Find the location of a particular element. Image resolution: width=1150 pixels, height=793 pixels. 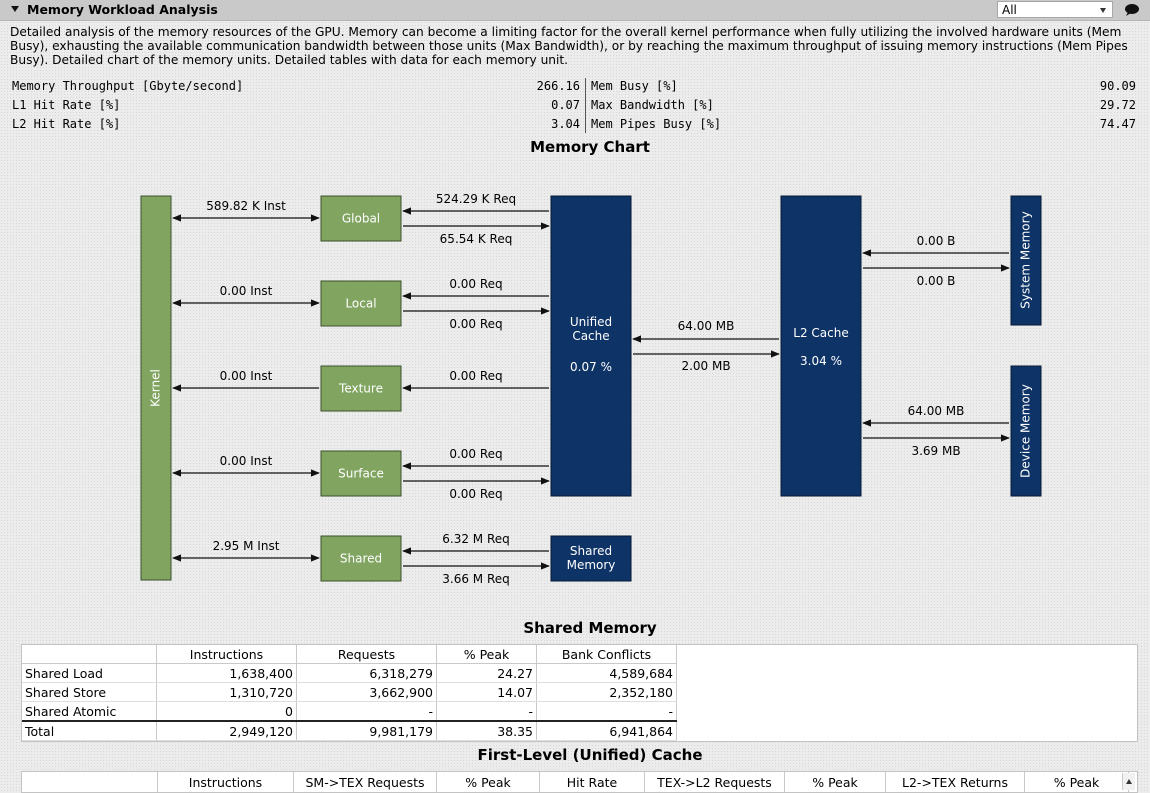

flow-label: 3.69 MB is located at coordinates (935, 451).